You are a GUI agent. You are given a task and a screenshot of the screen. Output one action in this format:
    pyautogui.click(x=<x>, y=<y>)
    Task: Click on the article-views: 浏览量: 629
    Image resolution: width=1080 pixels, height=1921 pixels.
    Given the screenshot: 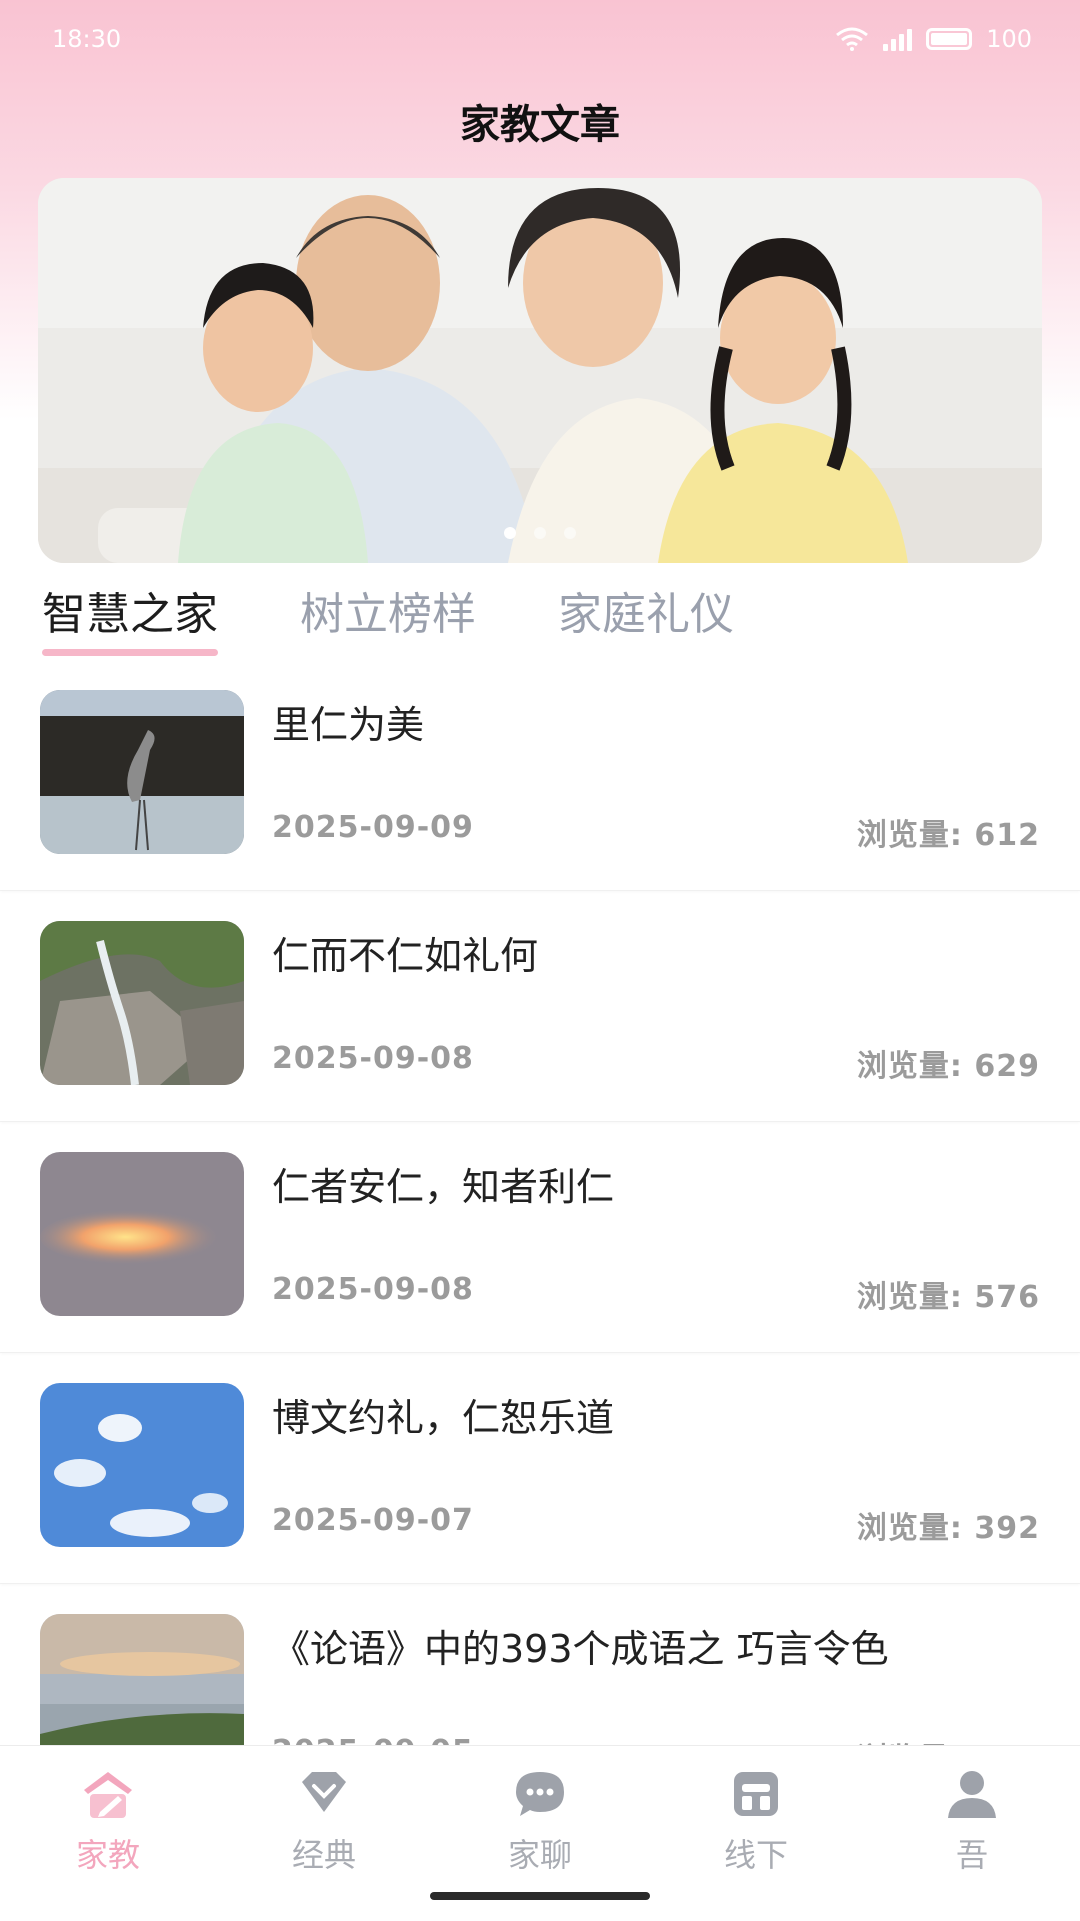 What is the action you would take?
    pyautogui.click(x=948, y=1066)
    